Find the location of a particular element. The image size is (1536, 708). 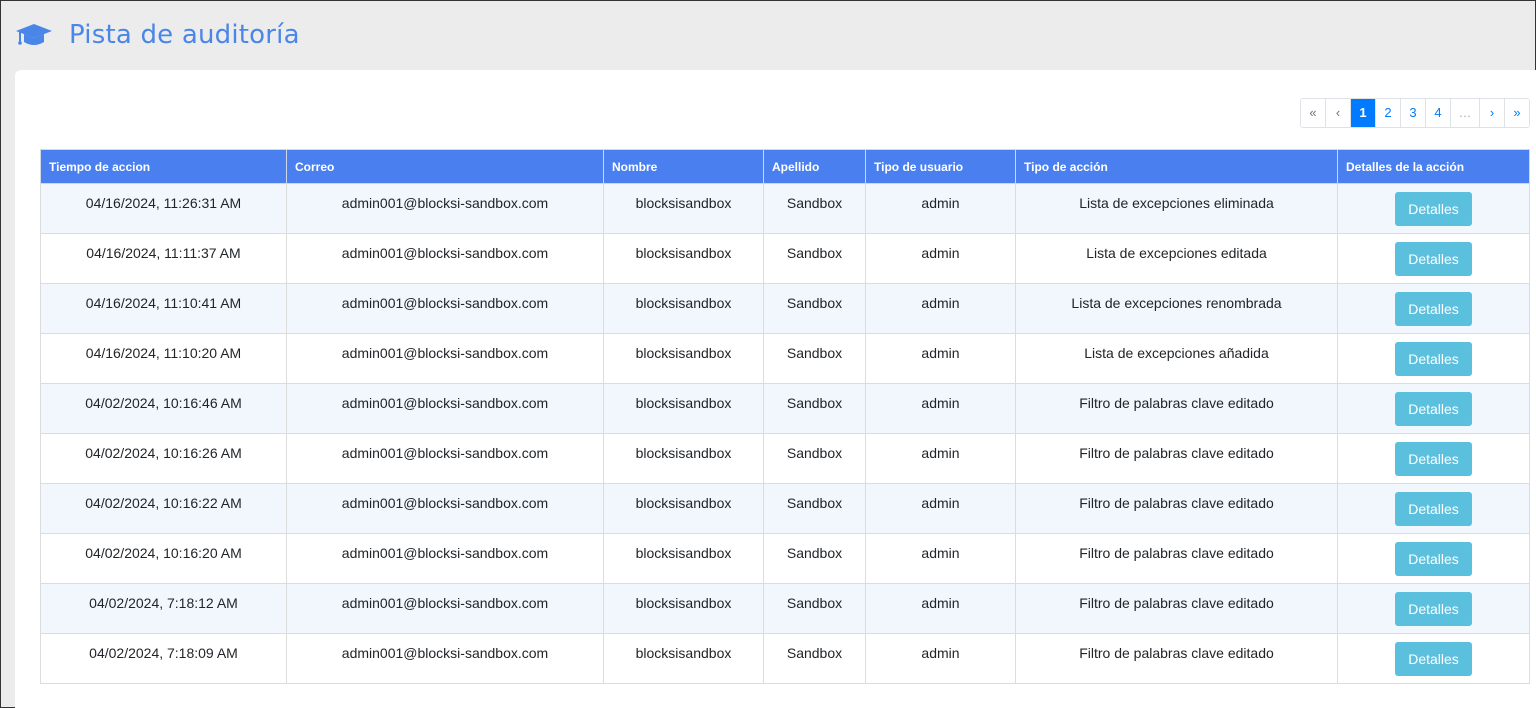

pagination-page-4: 4 is located at coordinates (1437, 113).